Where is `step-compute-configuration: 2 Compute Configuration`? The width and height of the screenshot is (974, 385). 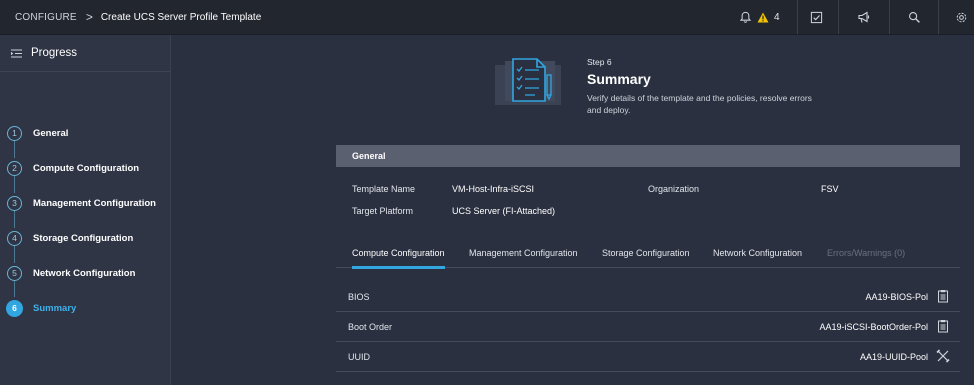 step-compute-configuration: 2 Compute Configuration is located at coordinates (85, 168).